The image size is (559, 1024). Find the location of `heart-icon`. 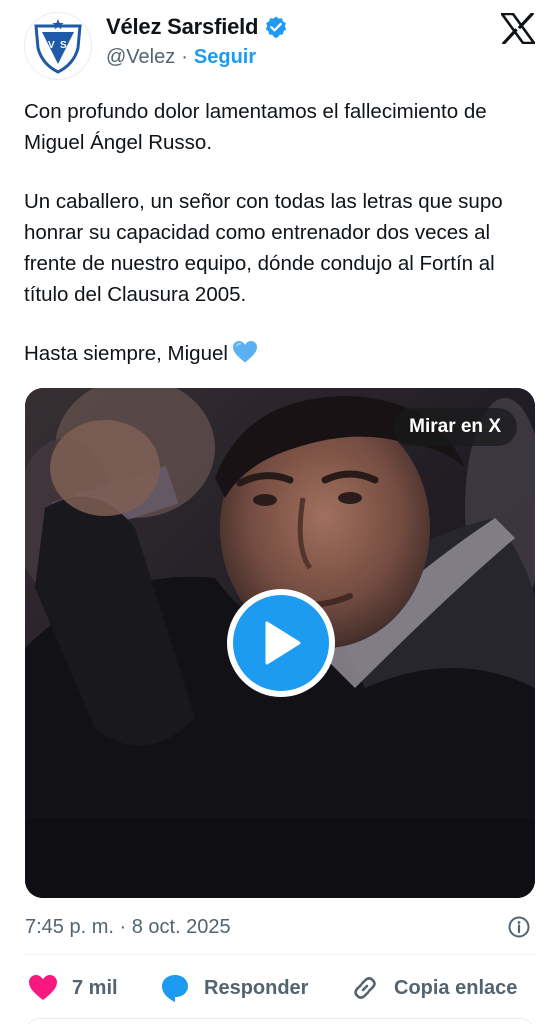

heart-icon is located at coordinates (43, 987).